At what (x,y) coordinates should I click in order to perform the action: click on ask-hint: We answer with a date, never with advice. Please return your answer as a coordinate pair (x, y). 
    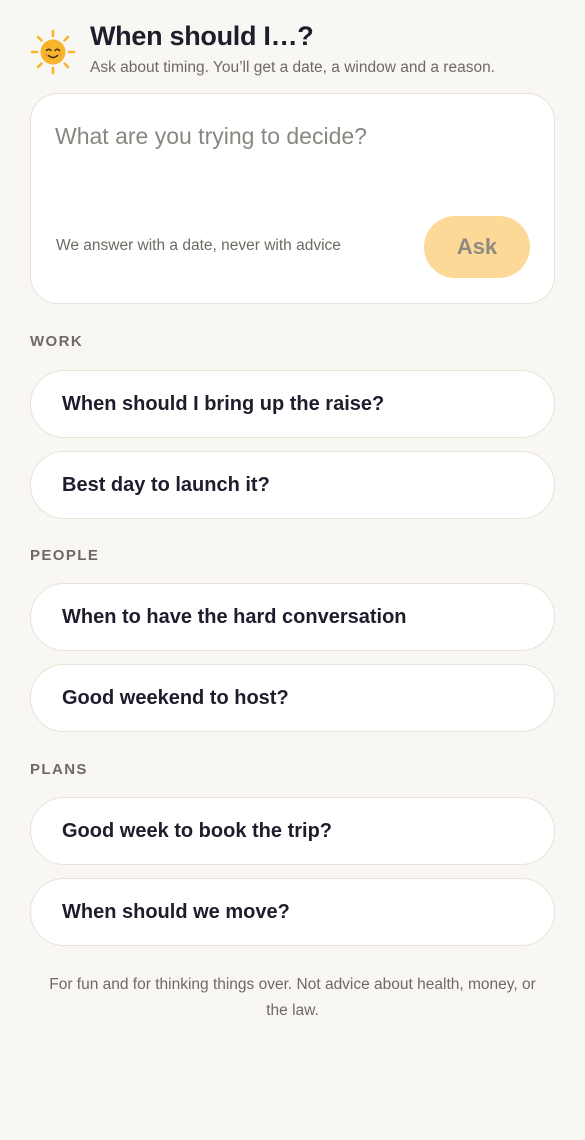
    Looking at the image, I should click on (198, 245).